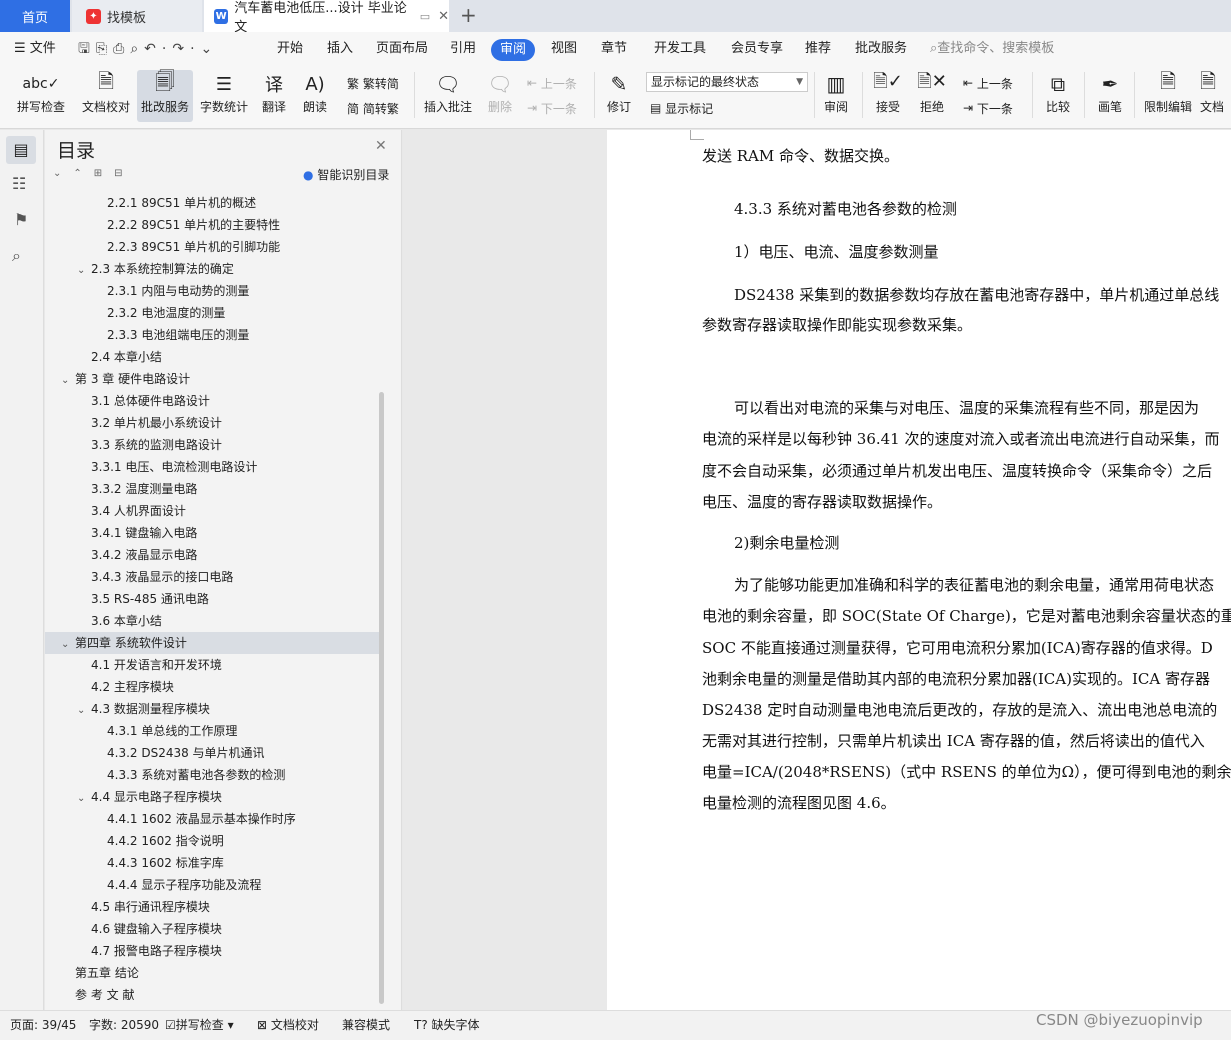 This screenshot has width=1231, height=1040. Describe the element at coordinates (212, 203) in the screenshot. I see `toc-item: 2.2.1 89C51 单片机的概述` at that location.